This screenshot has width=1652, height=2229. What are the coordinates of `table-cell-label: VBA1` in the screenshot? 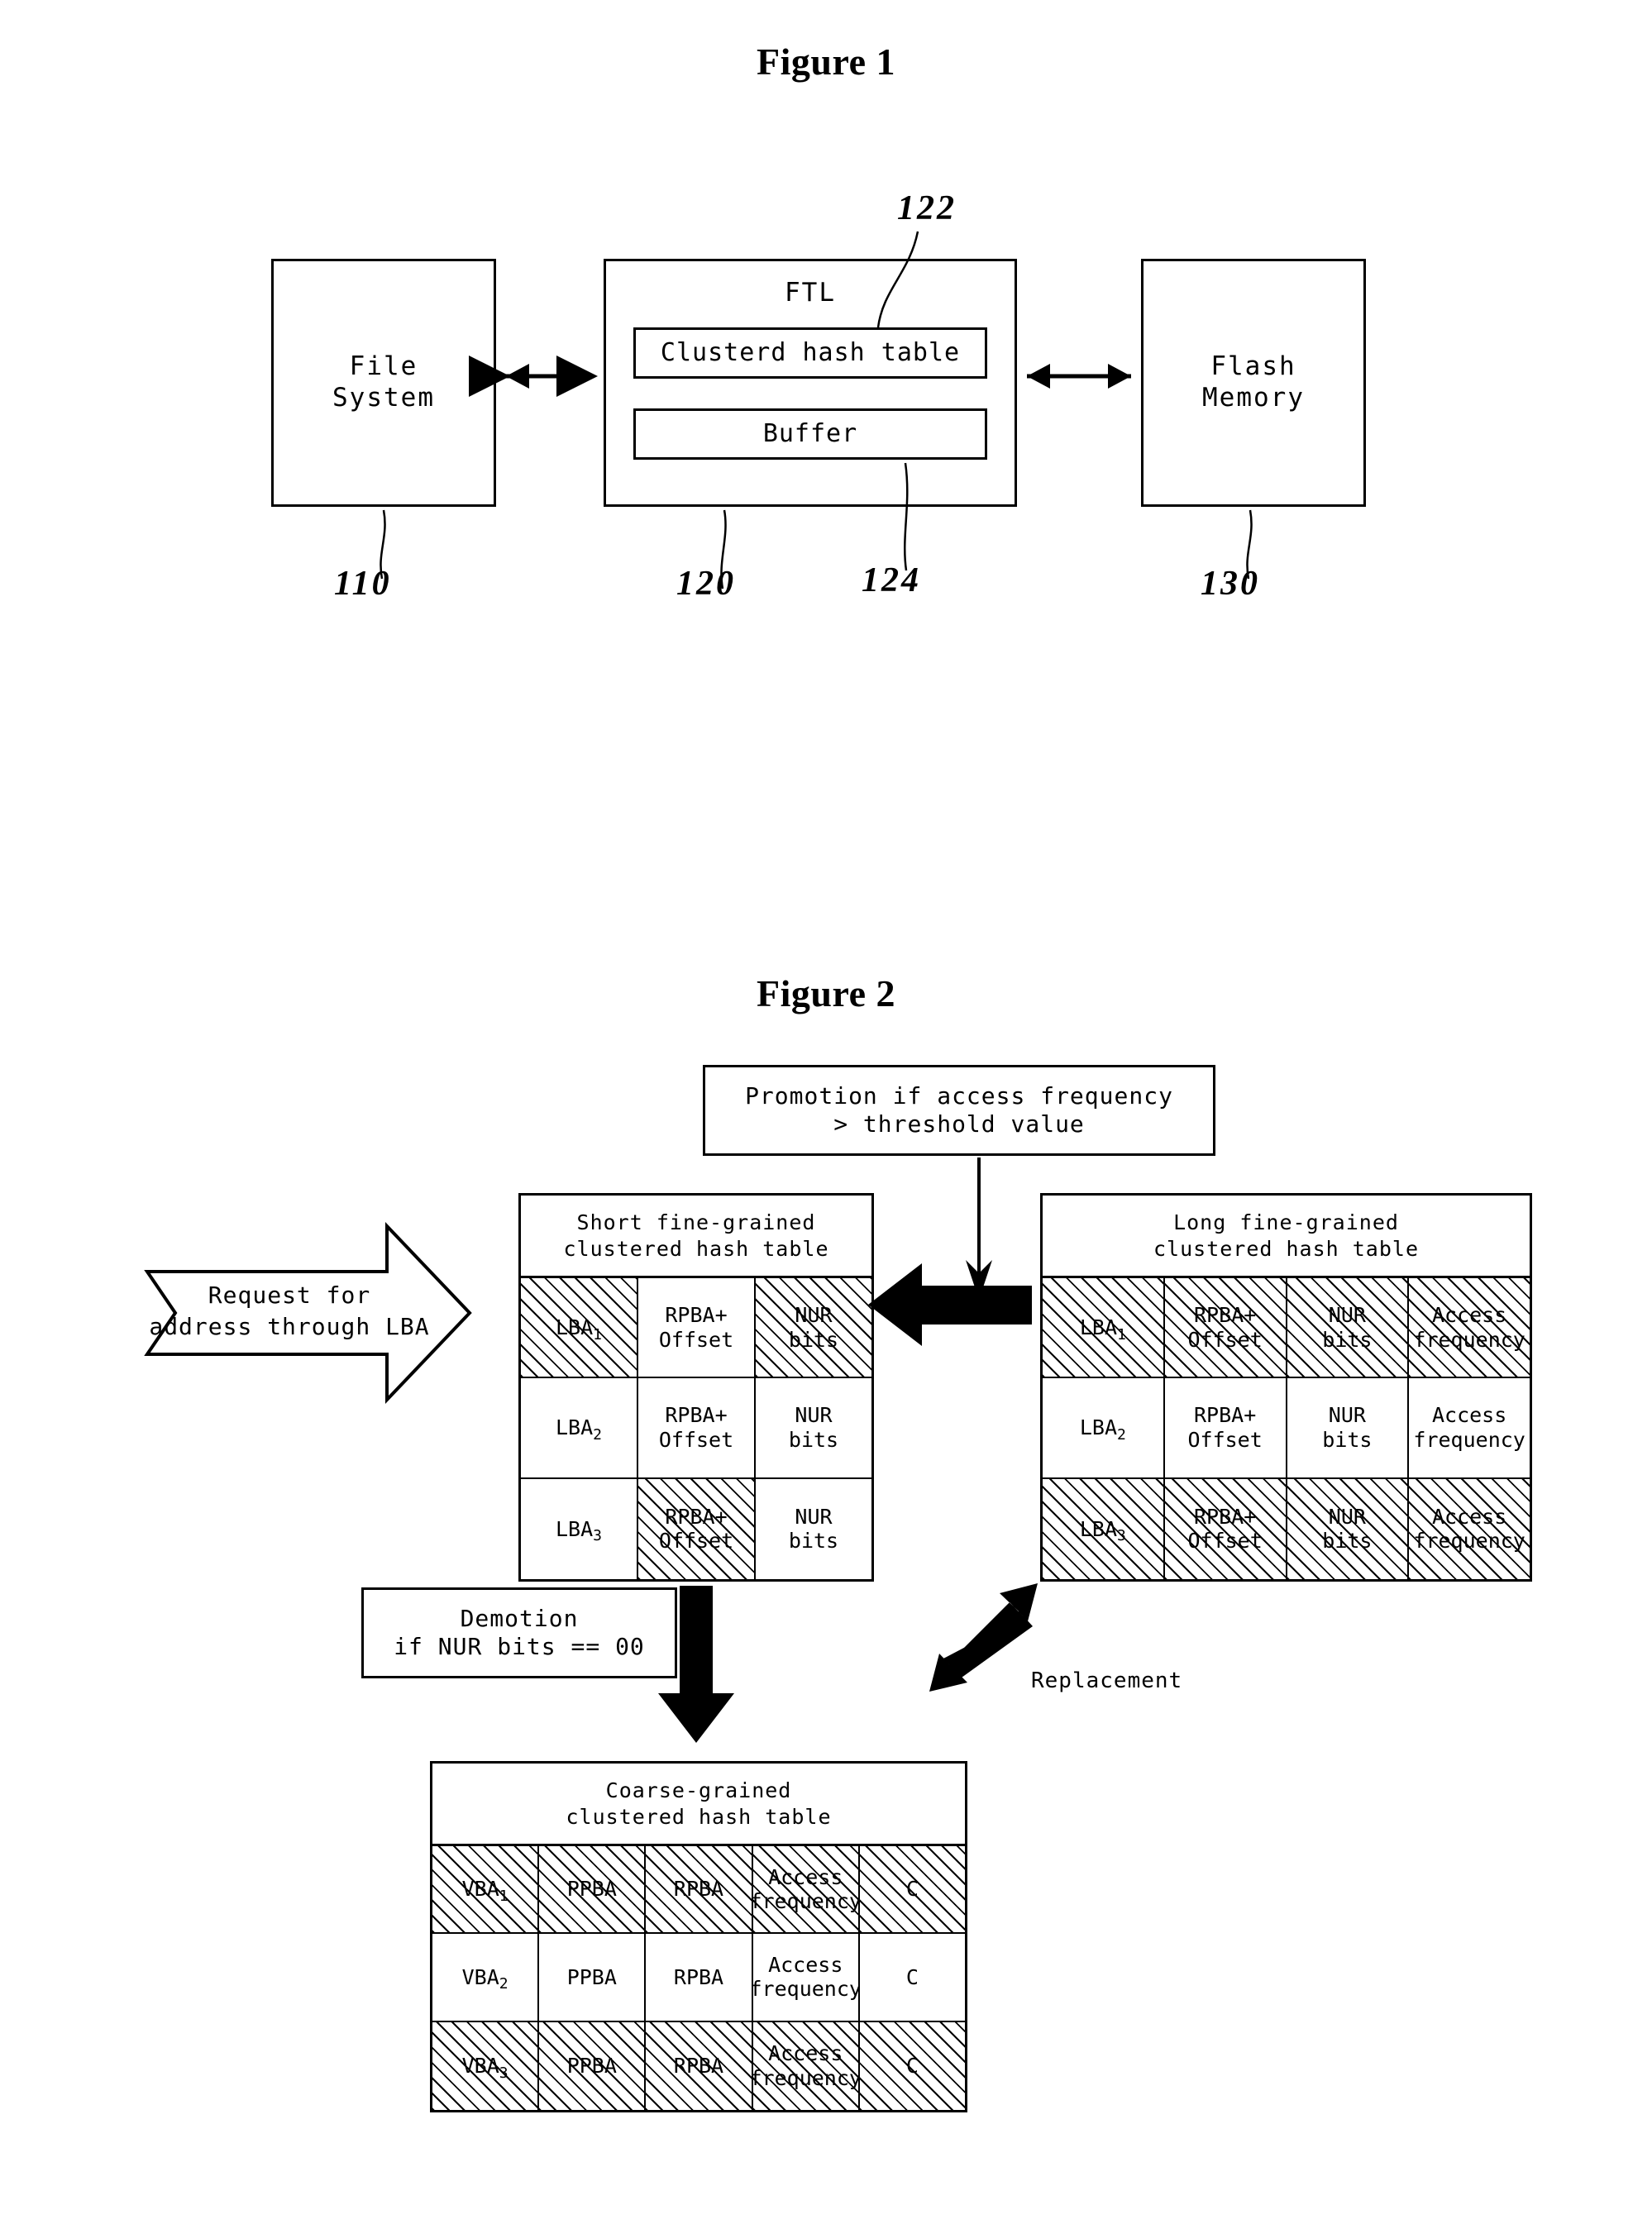 It's located at (485, 1891).